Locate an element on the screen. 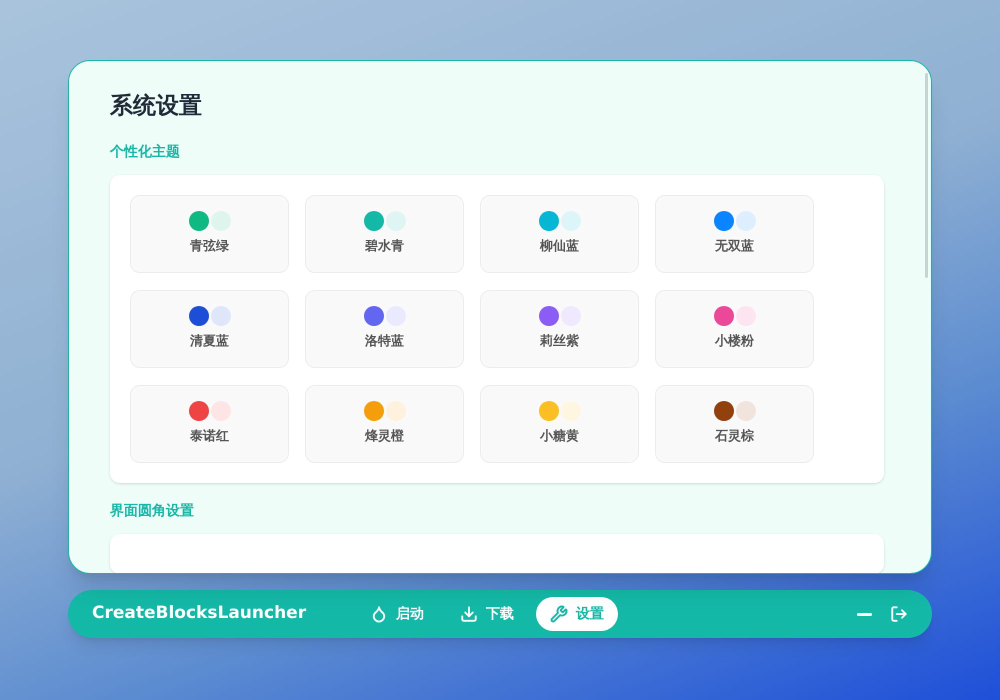 The width and height of the screenshot is (1000, 700). download-icon is located at coordinates (469, 614).